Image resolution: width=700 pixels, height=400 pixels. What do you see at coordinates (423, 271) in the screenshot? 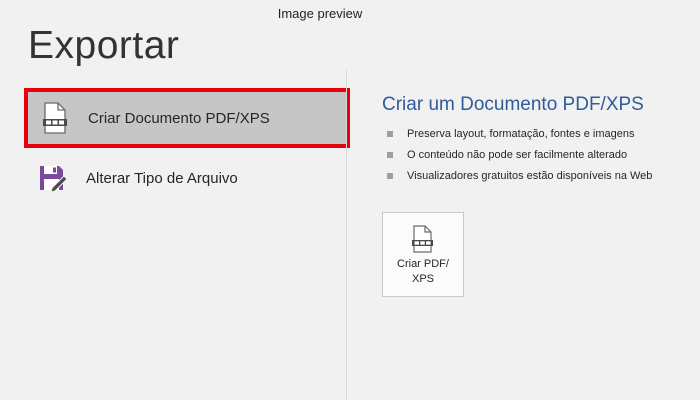
I see `create-pdf-xps-button-label: Criar PDF/ XPS` at bounding box center [423, 271].